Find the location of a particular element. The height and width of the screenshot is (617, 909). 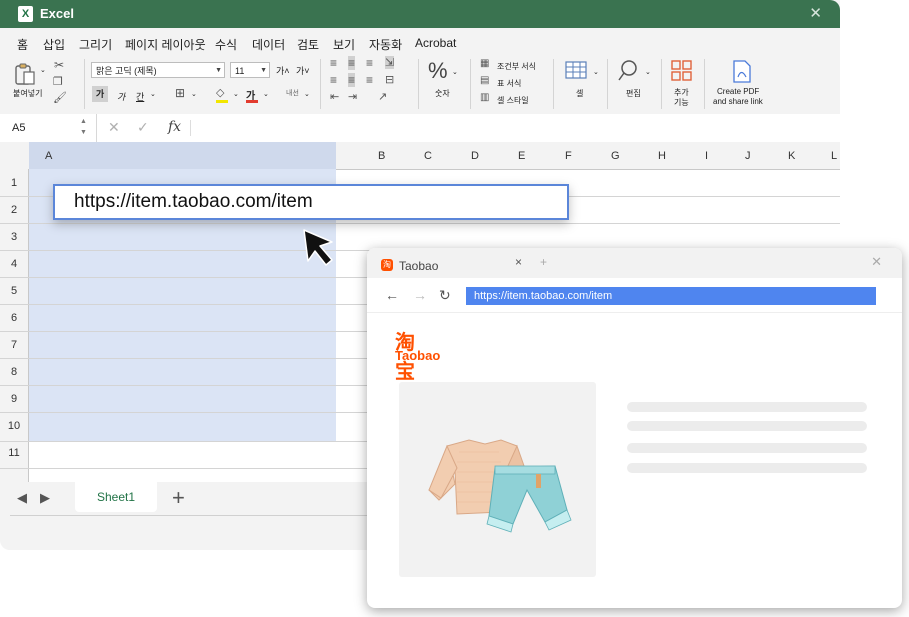

add-sheet-icon: + is located at coordinates (178, 498).